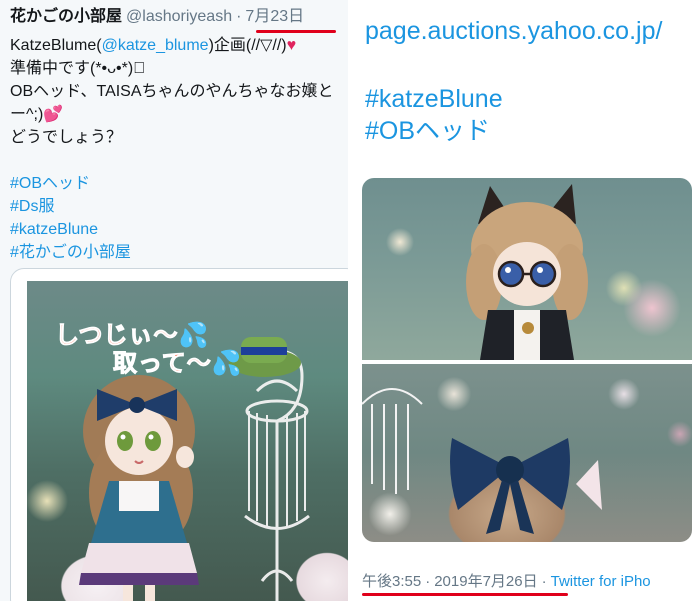  What do you see at coordinates (274, 16) in the screenshot?
I see `tweet-date: 7月23日` at bounding box center [274, 16].